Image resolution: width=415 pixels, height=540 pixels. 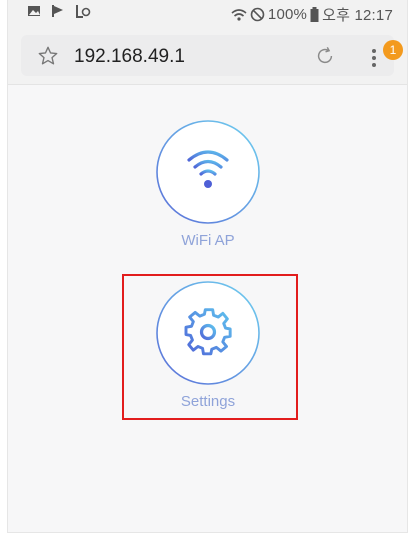 I want to click on notification-badge: 1, so click(x=393, y=50).